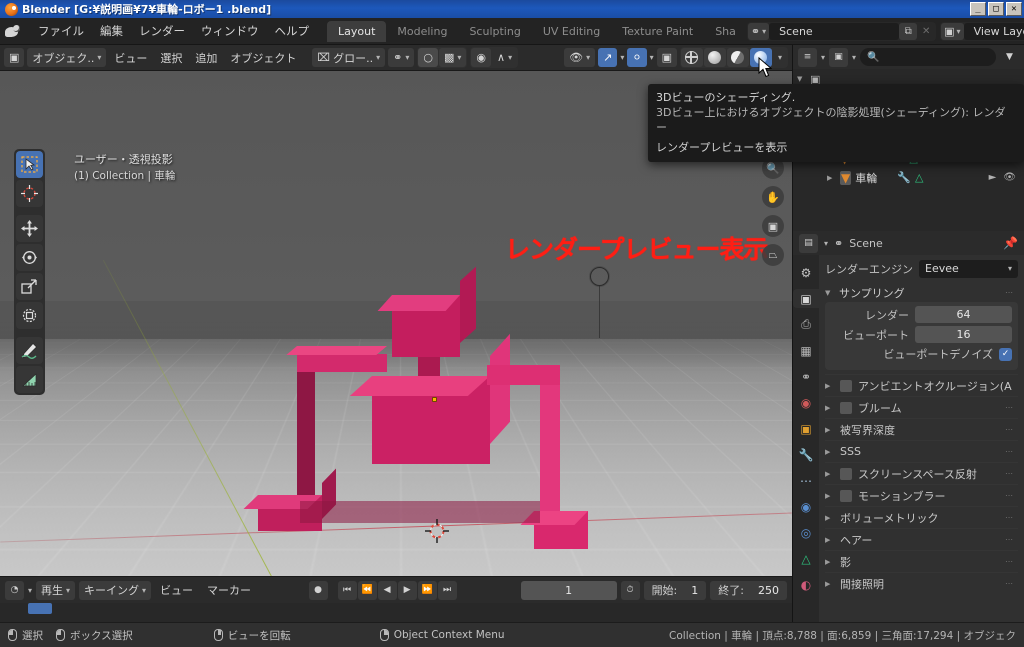 The height and width of the screenshot is (647, 1024). Describe the element at coordinates (806, 324) in the screenshot. I see `properties-tab-output: ⎙` at that location.